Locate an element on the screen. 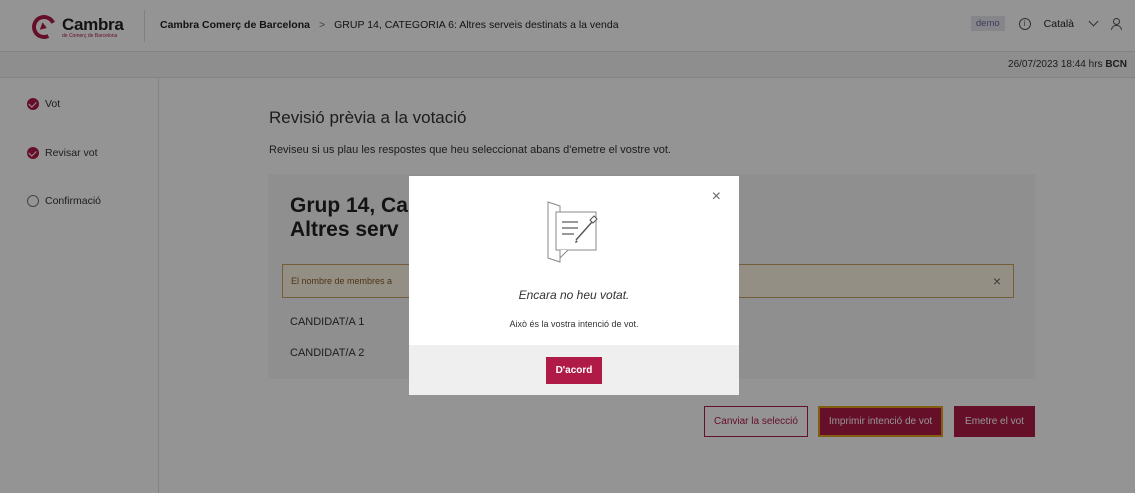 The width and height of the screenshot is (1135, 493). close-icon: × is located at coordinates (716, 197).